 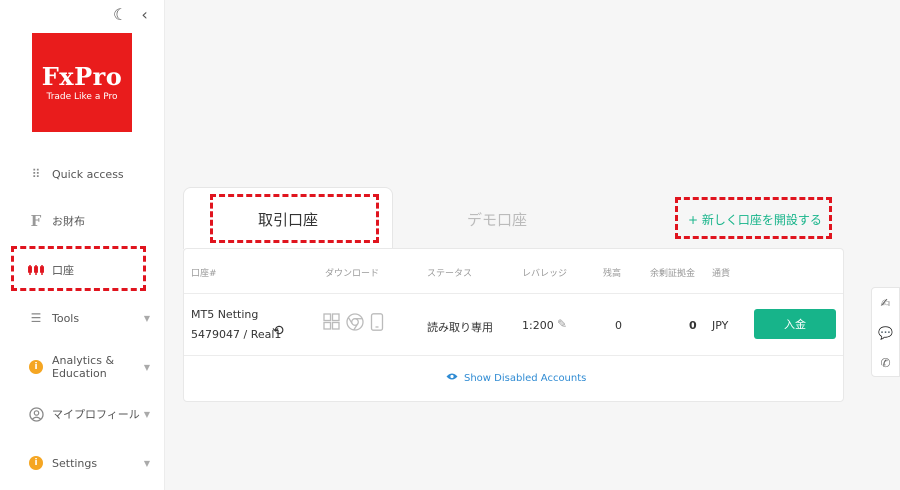 I want to click on feedback-edit-icon: ✍, so click(x=885, y=303).